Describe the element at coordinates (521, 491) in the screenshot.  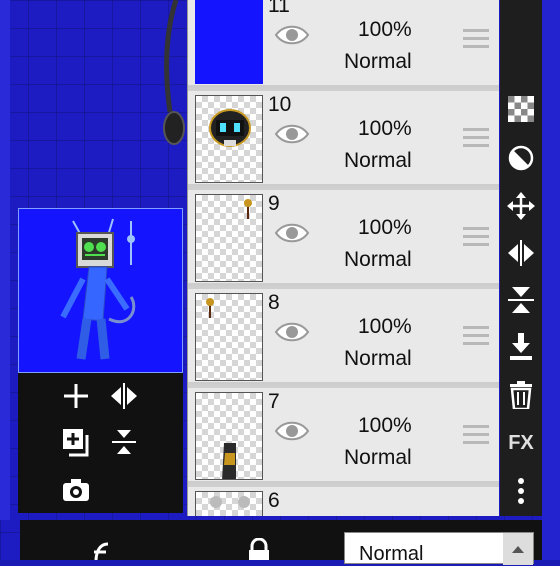
I see `more-icon` at that location.